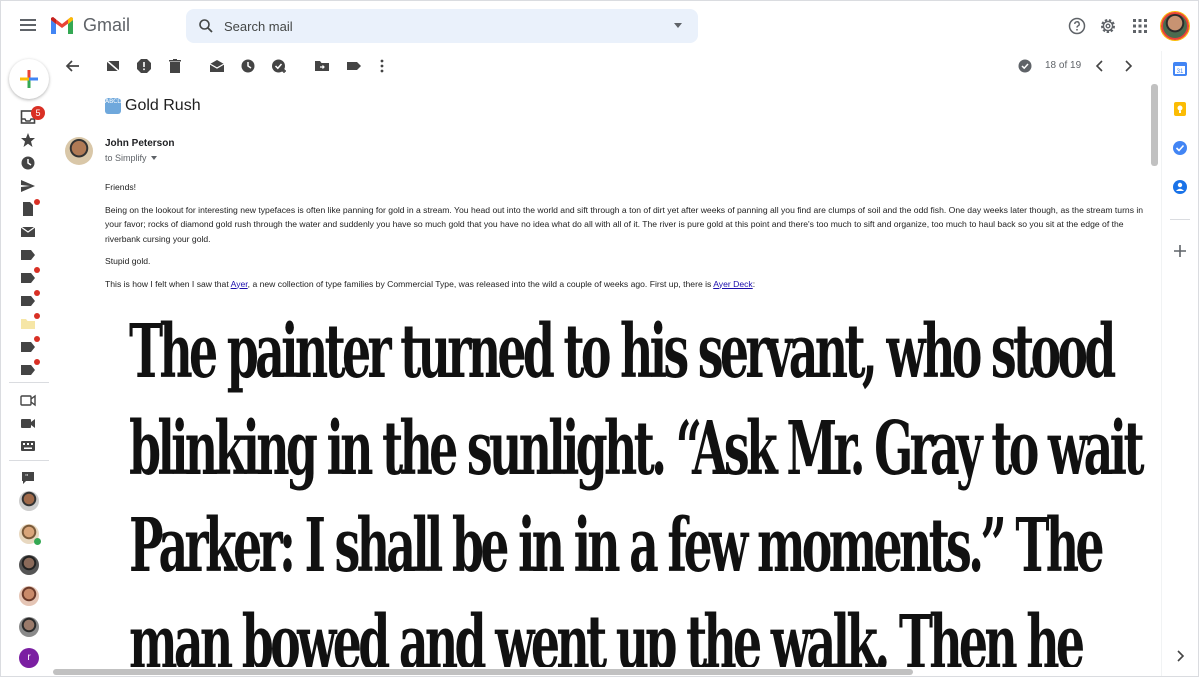 Image resolution: width=1199 pixels, height=677 pixels. I want to click on app-name: Gmail, so click(107, 25).